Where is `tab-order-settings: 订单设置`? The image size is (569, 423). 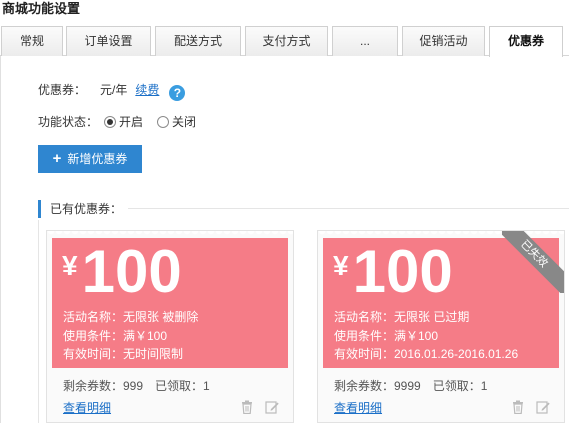 tab-order-settings: 订单设置 is located at coordinates (108, 41).